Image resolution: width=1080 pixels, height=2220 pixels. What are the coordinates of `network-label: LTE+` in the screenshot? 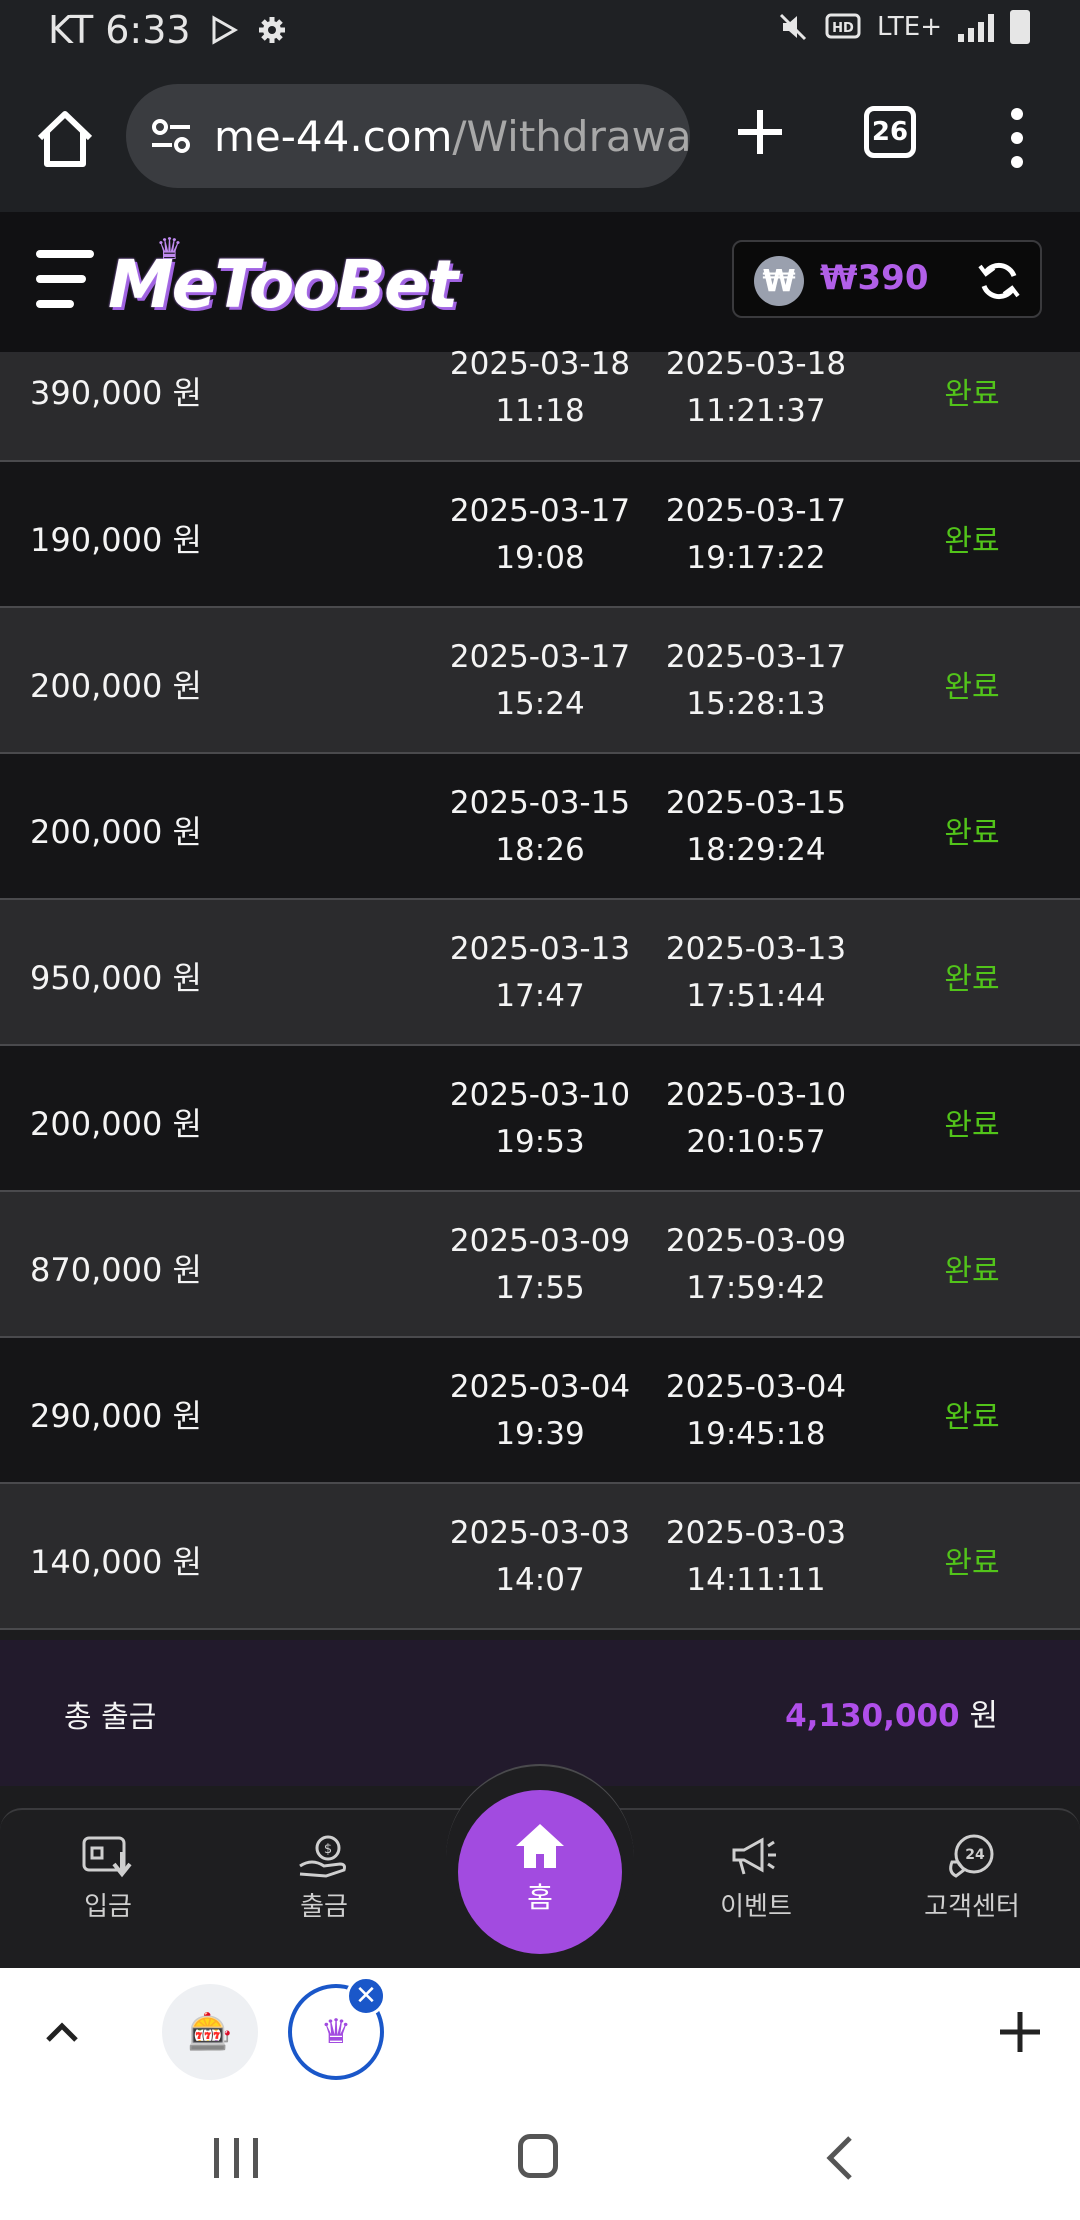 It's located at (909, 27).